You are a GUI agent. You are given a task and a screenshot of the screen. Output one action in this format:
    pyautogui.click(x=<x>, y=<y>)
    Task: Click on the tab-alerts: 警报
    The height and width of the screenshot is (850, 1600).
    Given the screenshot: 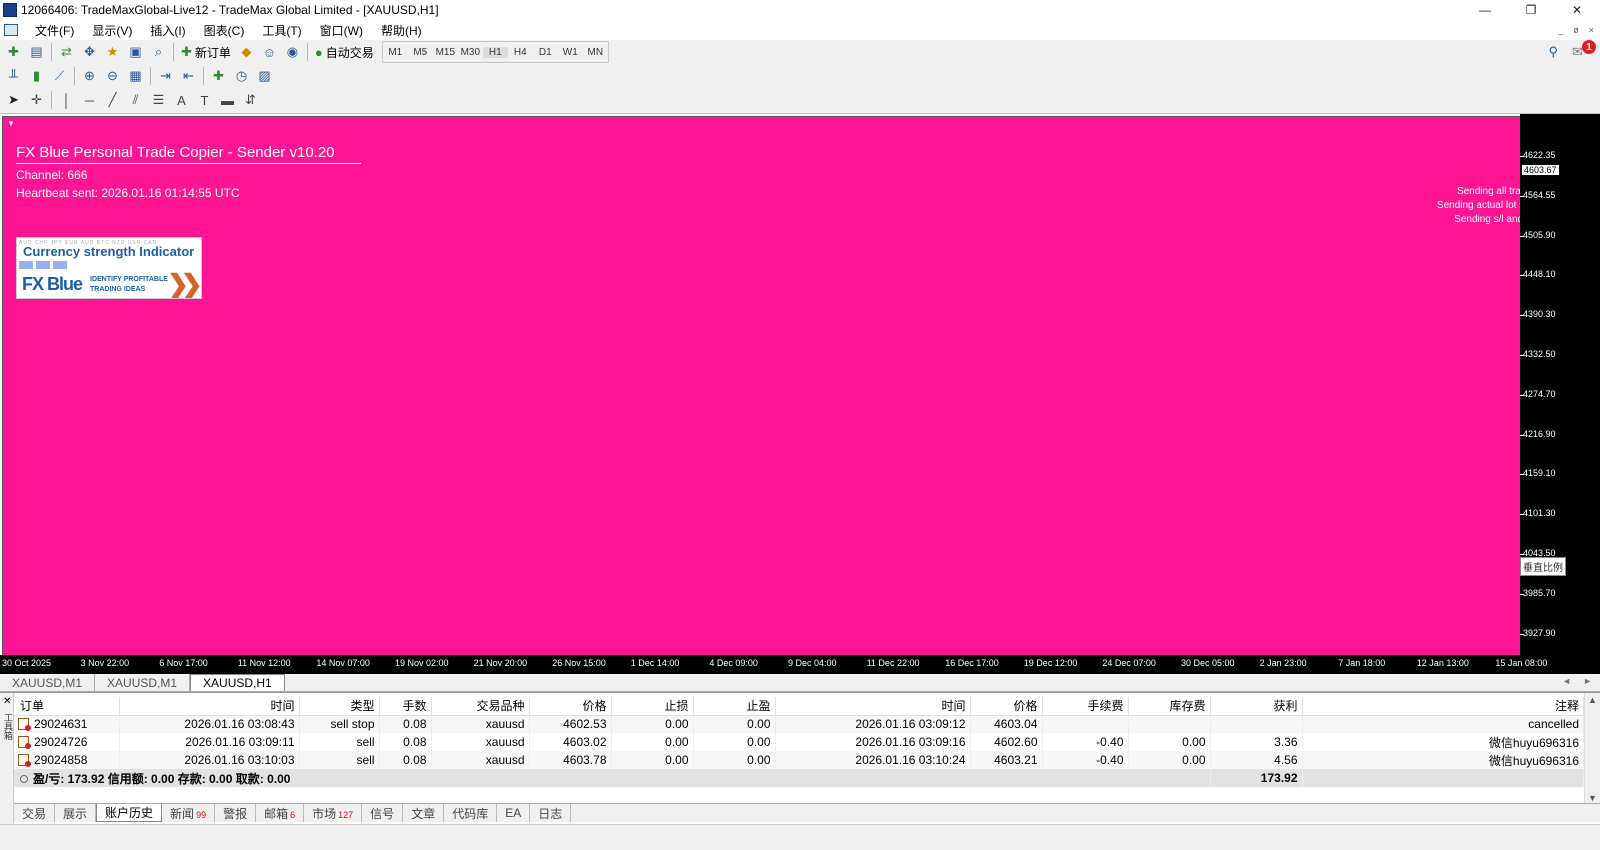 What is the action you would take?
    pyautogui.click(x=236, y=813)
    